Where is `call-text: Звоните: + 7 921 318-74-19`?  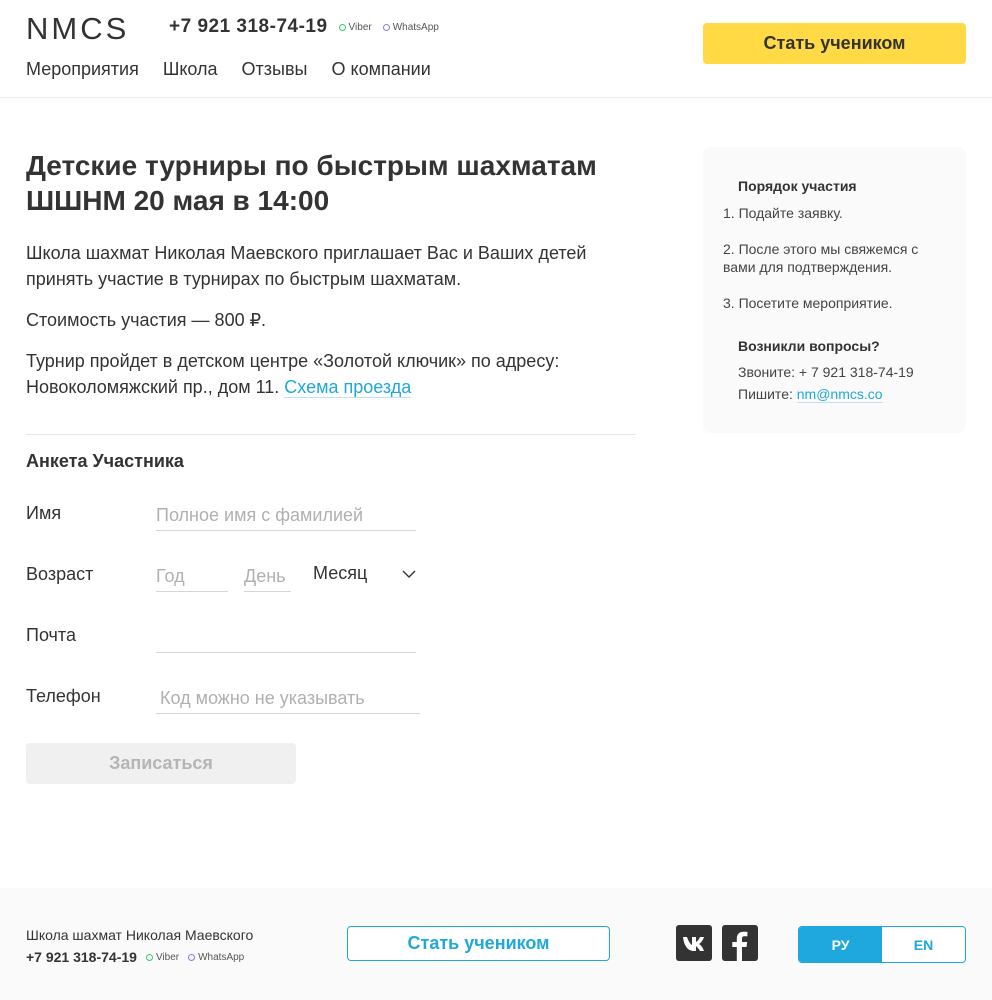 call-text: Звоните: + 7 921 318-74-19 is located at coordinates (826, 372).